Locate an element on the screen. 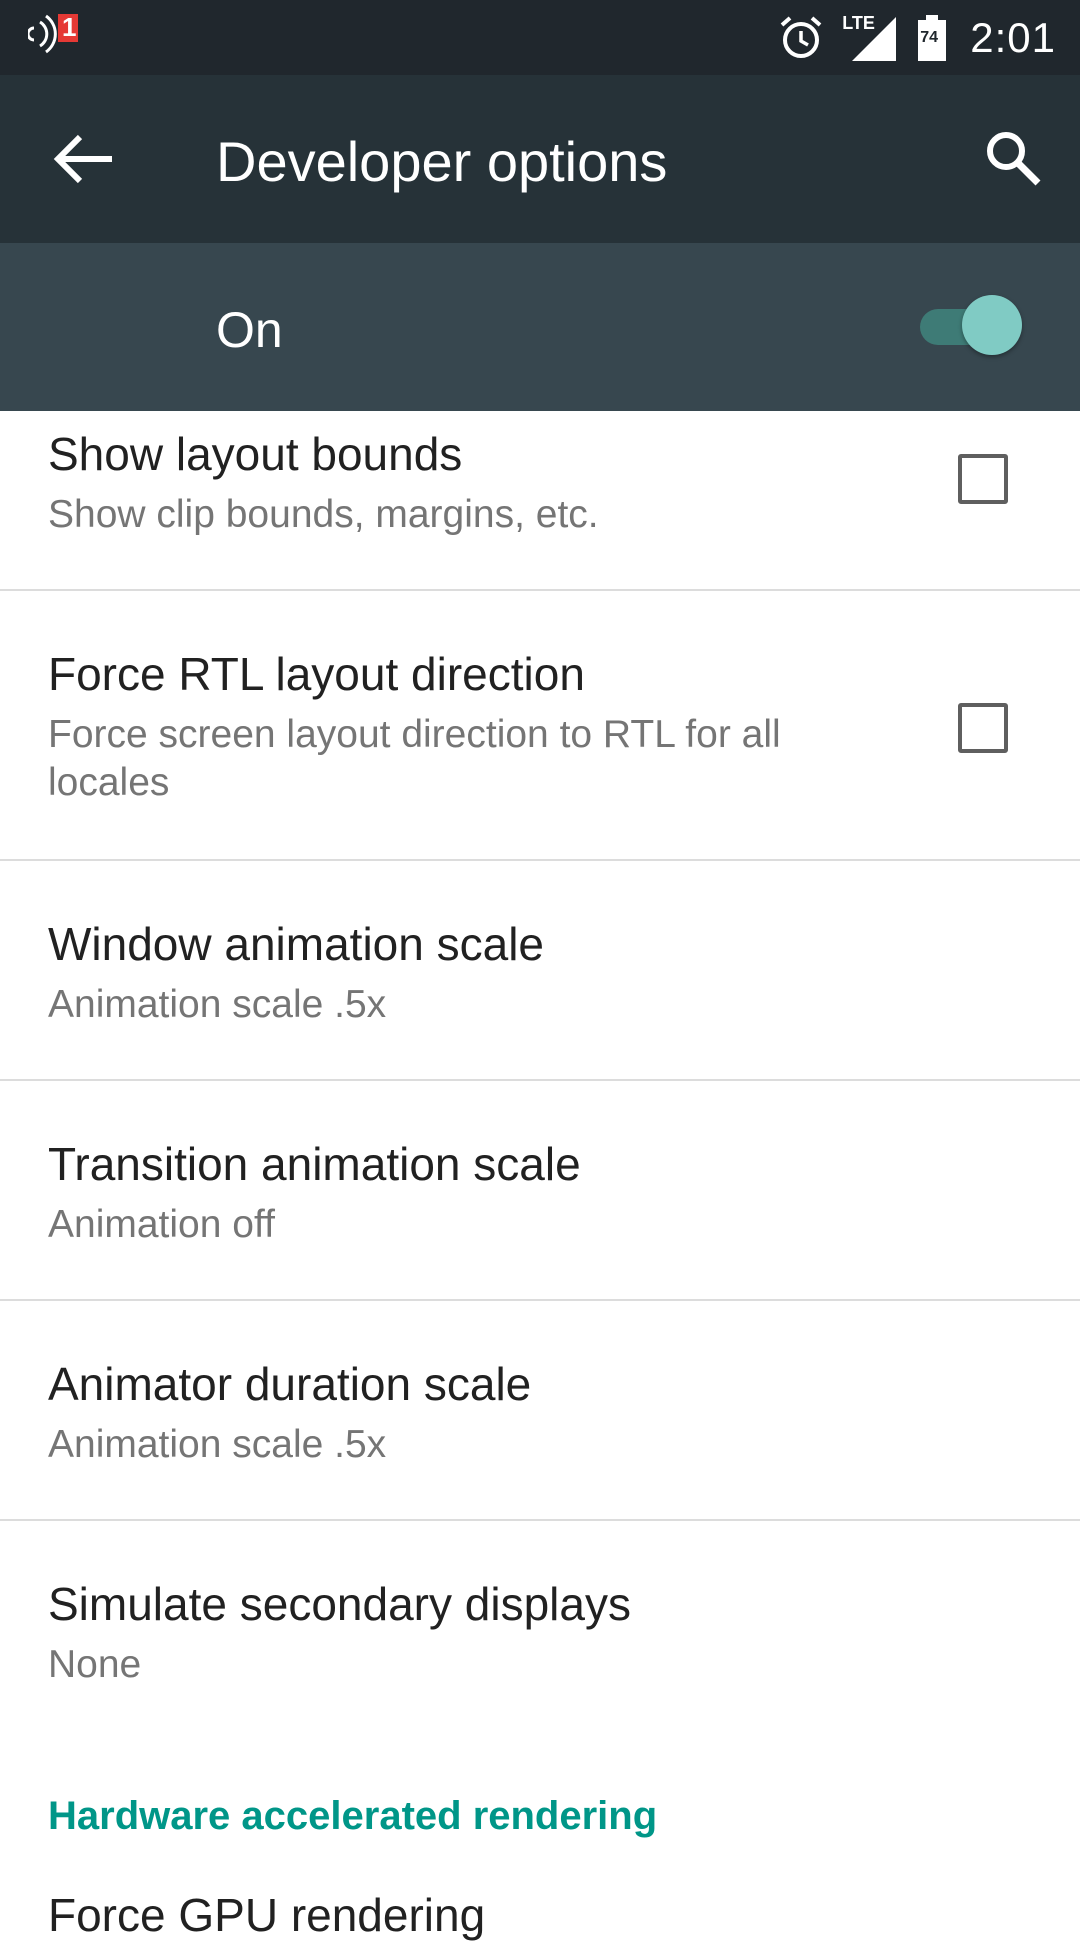 The height and width of the screenshot is (1942, 1080). battery-icon: 74 is located at coordinates (932, 38).